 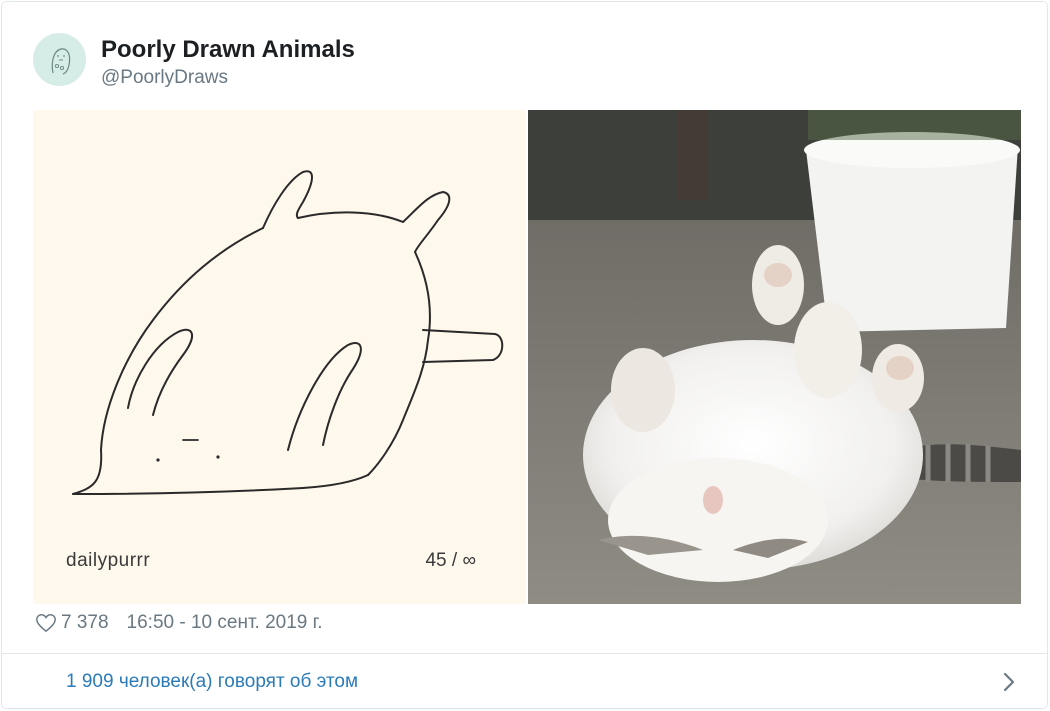 What do you see at coordinates (228, 50) in the screenshot?
I see `author-name: Poorly Drawn Animals` at bounding box center [228, 50].